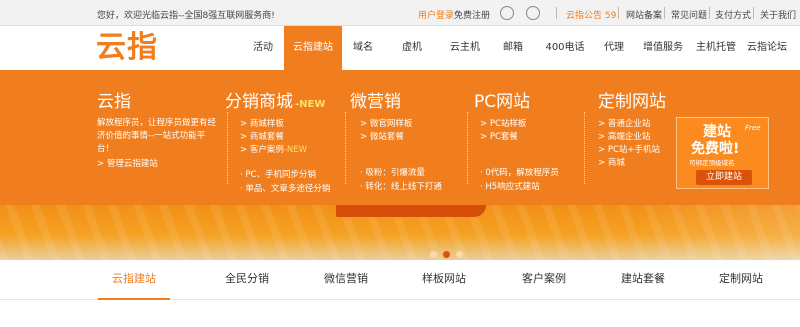  Describe the element at coordinates (644, 14) in the screenshot. I see `link-icp: 网站备案` at that location.